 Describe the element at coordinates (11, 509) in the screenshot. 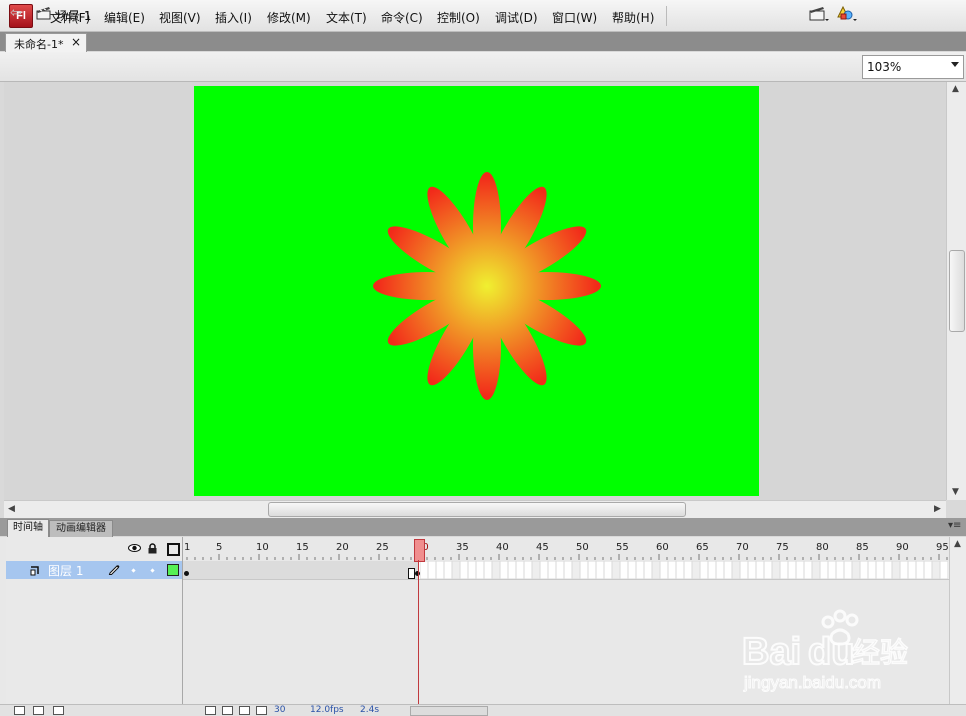

I see `scroll-left-icon: ◀` at that location.